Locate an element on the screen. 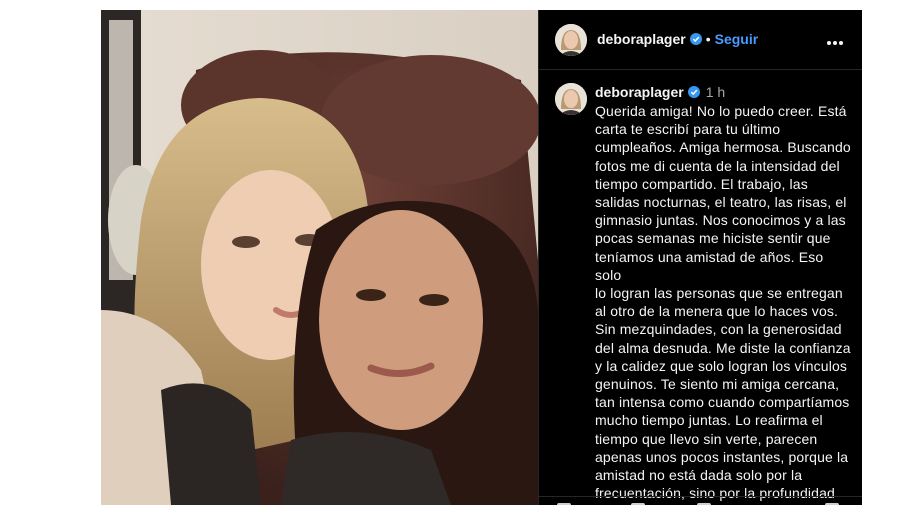 Image resolution: width=900 pixels, height=505 pixels. author-avatar is located at coordinates (571, 40).